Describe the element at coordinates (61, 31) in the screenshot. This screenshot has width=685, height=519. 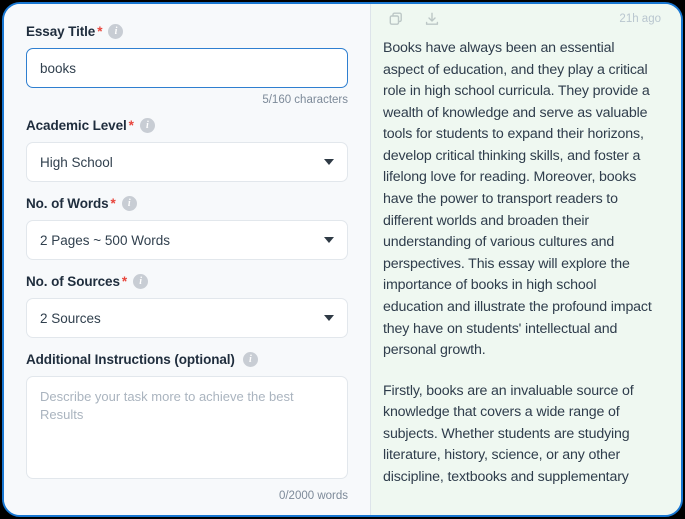
I see `field-label-essay-title: Essay Title` at that location.